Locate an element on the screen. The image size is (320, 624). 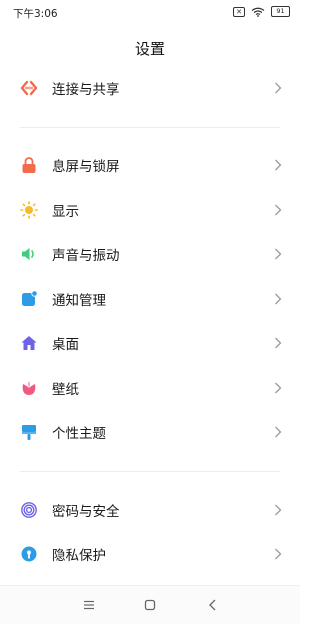
menu-item-connection-share: 连接与共享 is located at coordinates (150, 88).